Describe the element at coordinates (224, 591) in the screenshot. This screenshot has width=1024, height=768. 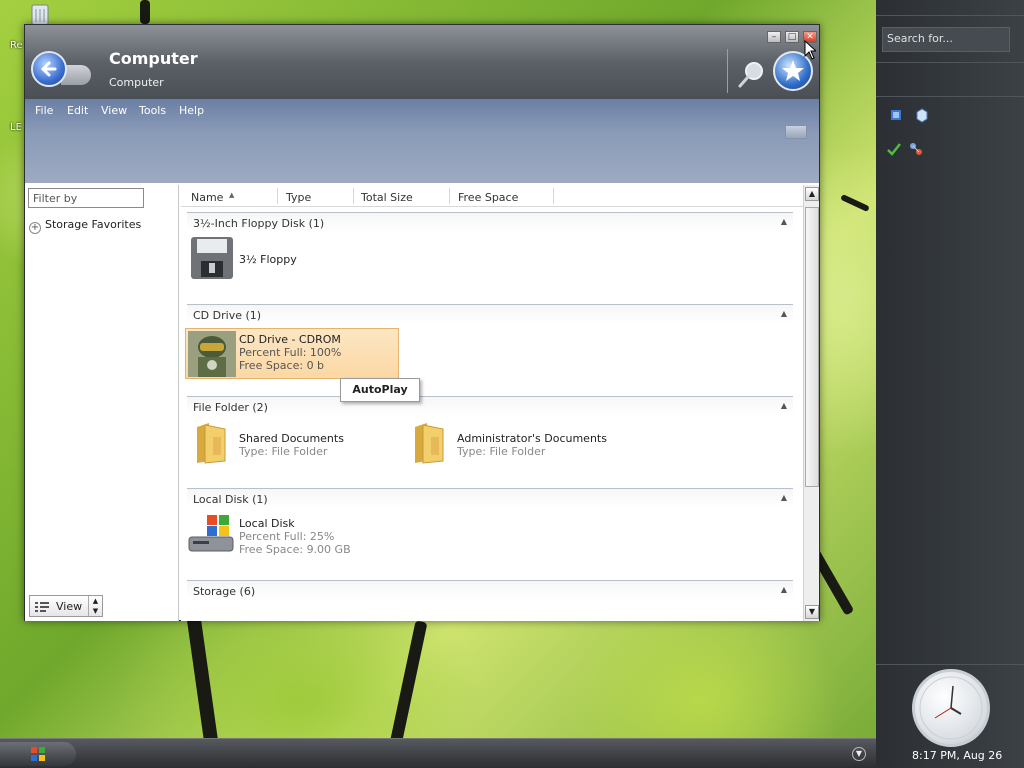
I see `group-label: Storage (6)` at that location.